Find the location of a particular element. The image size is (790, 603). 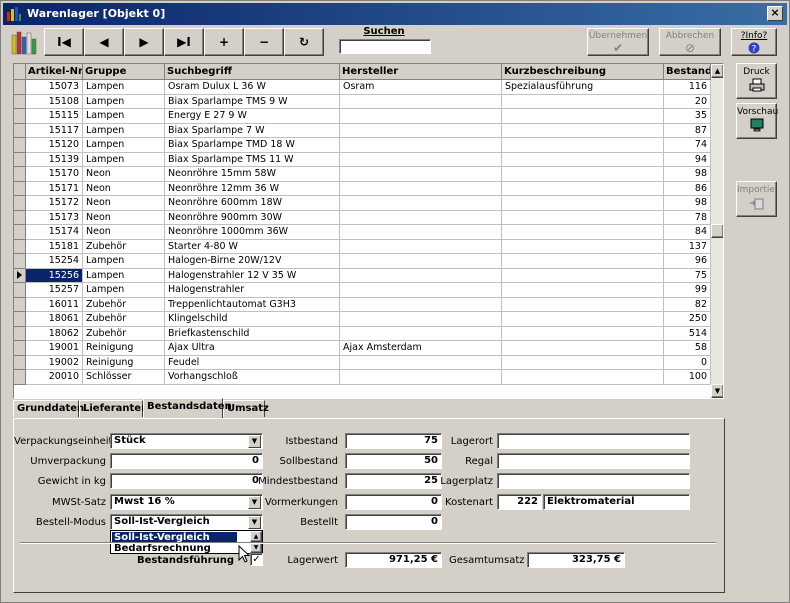

table-row: 15115 Lampen Energy E 27 9 W 35 is located at coordinates (362, 116).